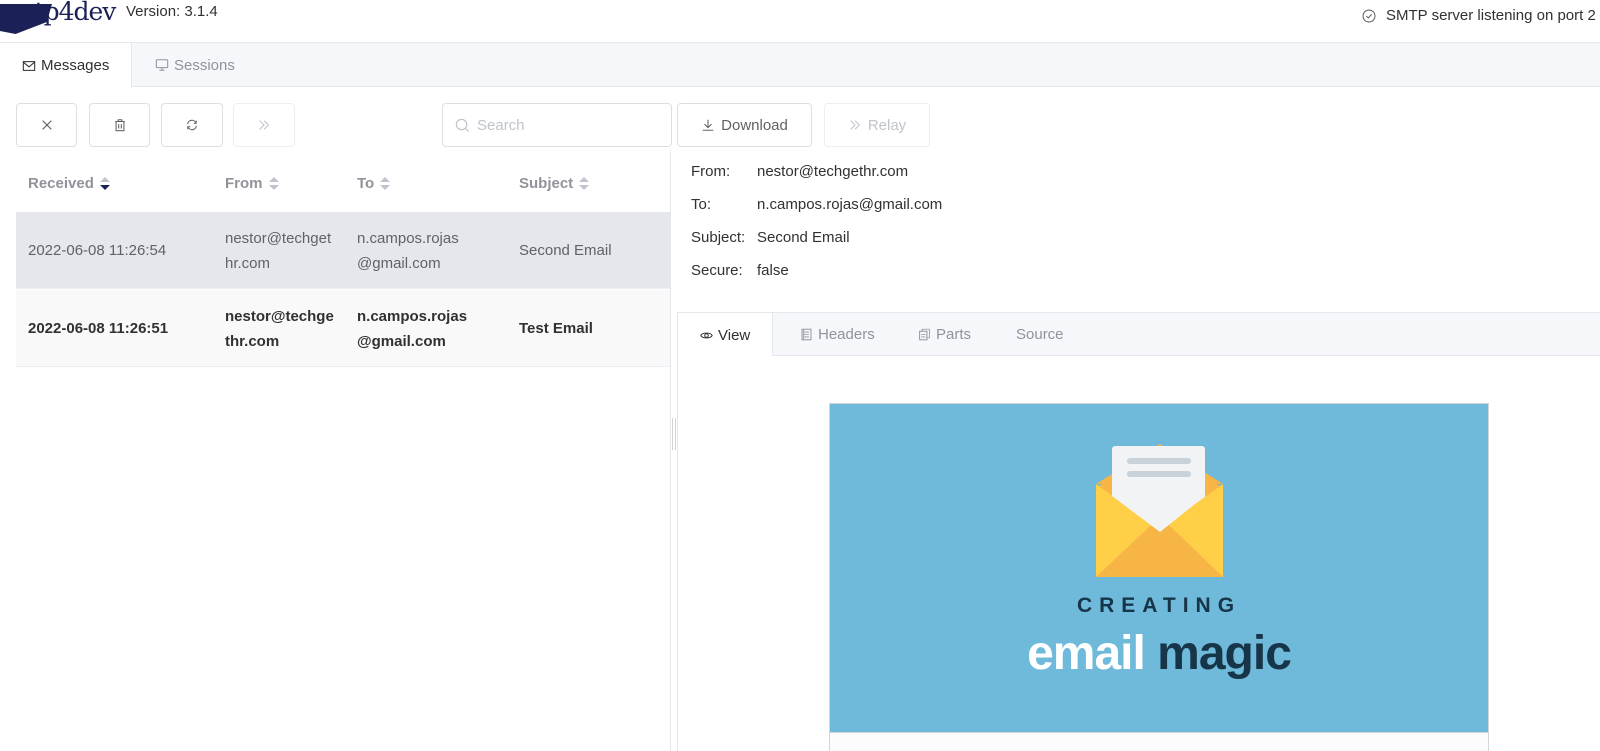  I want to click on header-key: From:, so click(711, 171).